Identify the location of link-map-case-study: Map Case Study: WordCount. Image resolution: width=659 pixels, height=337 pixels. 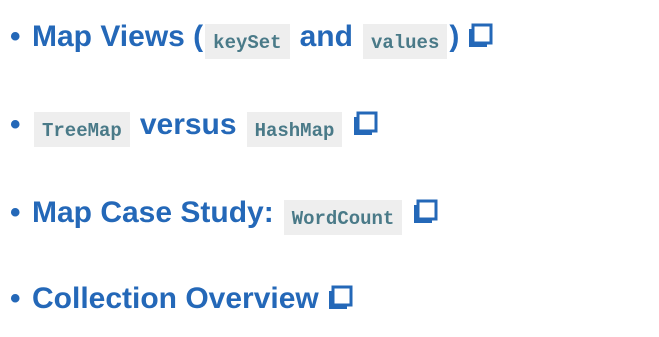
(218, 213).